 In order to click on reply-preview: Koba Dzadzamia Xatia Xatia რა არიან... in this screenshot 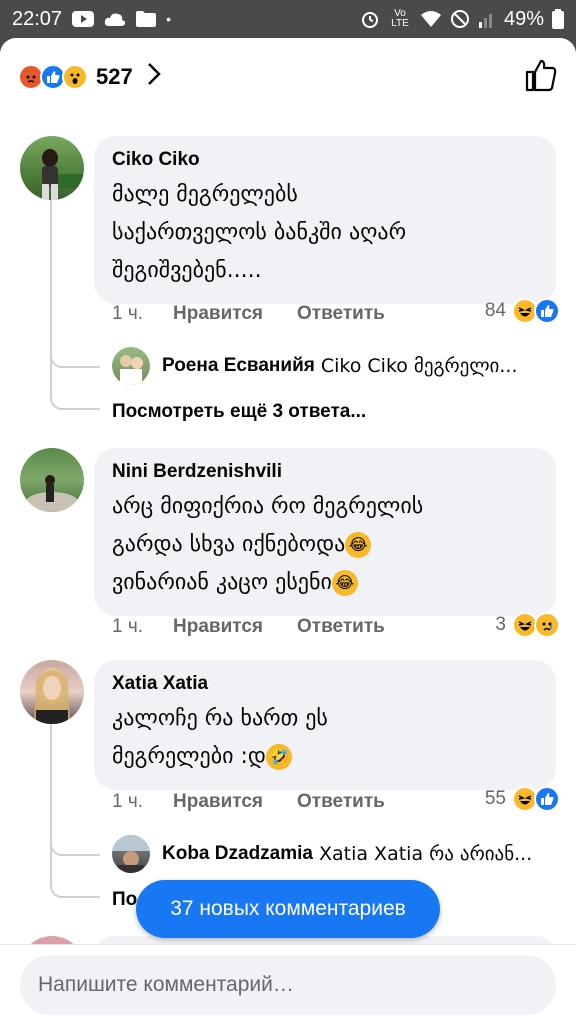, I will do `click(332, 854)`.